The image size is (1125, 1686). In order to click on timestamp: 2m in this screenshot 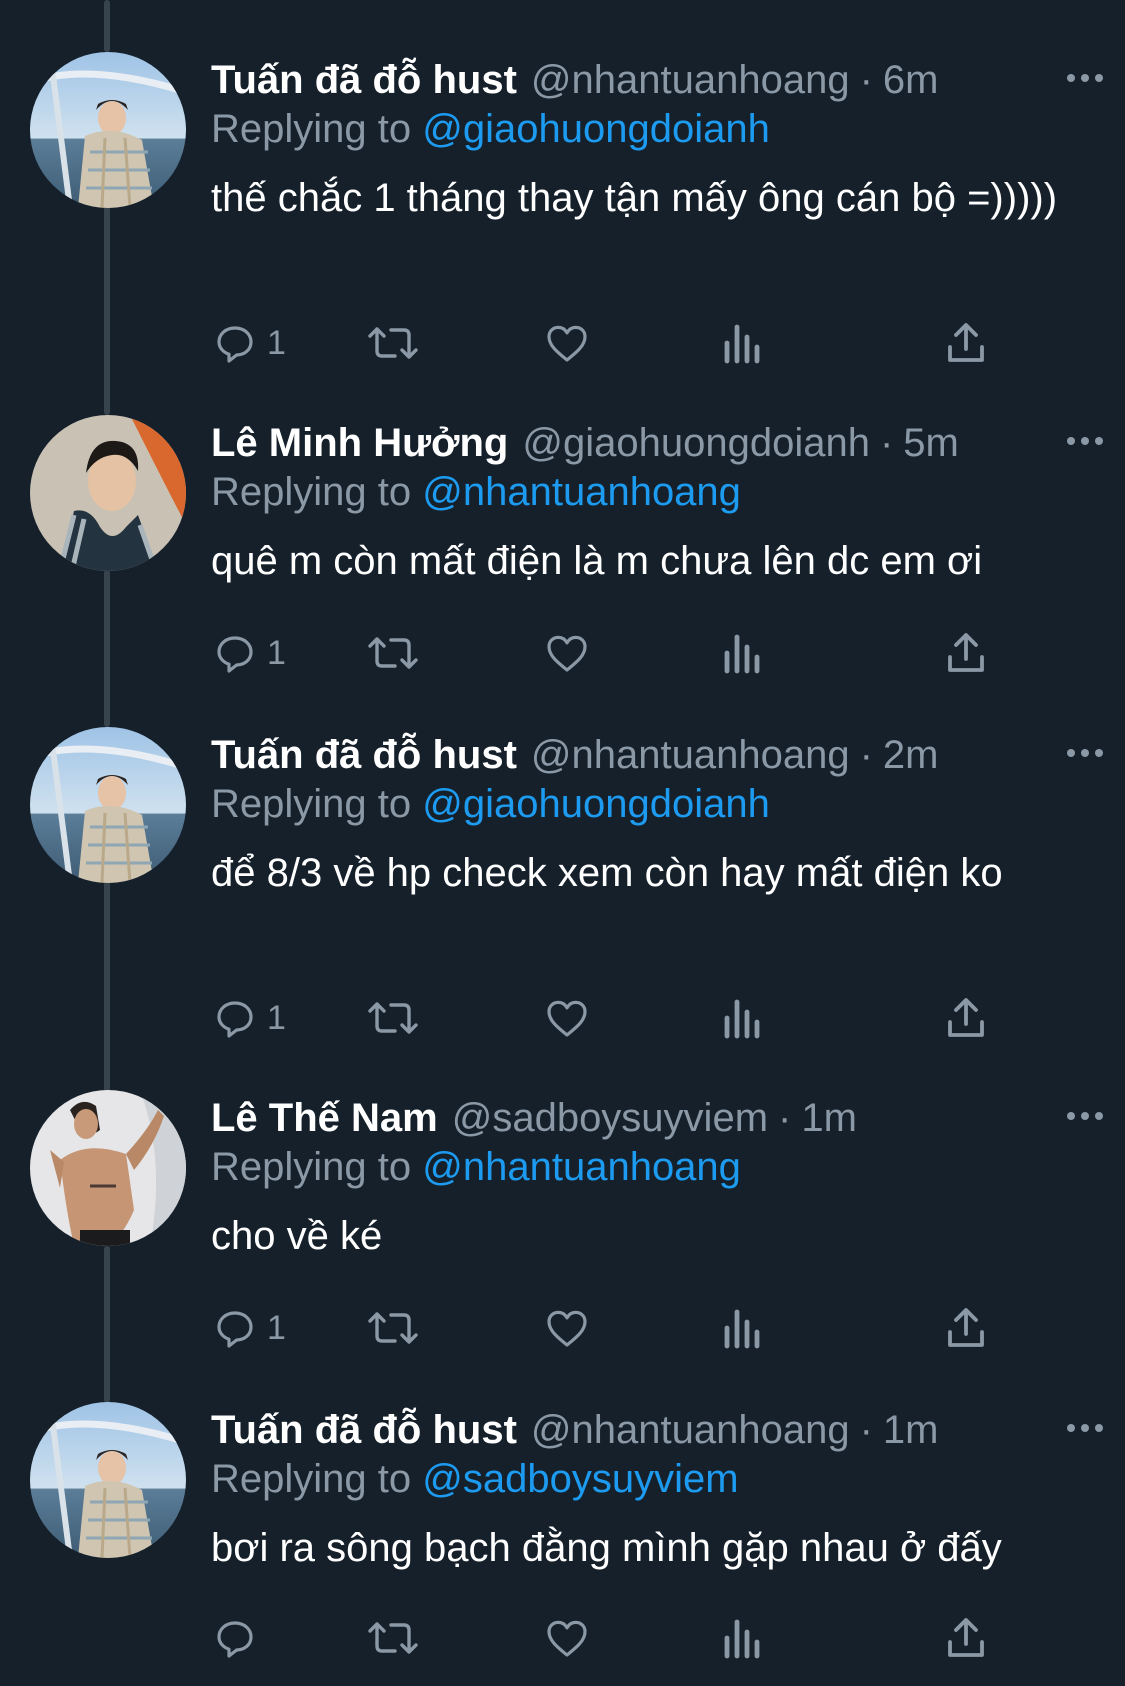, I will do `click(911, 755)`.